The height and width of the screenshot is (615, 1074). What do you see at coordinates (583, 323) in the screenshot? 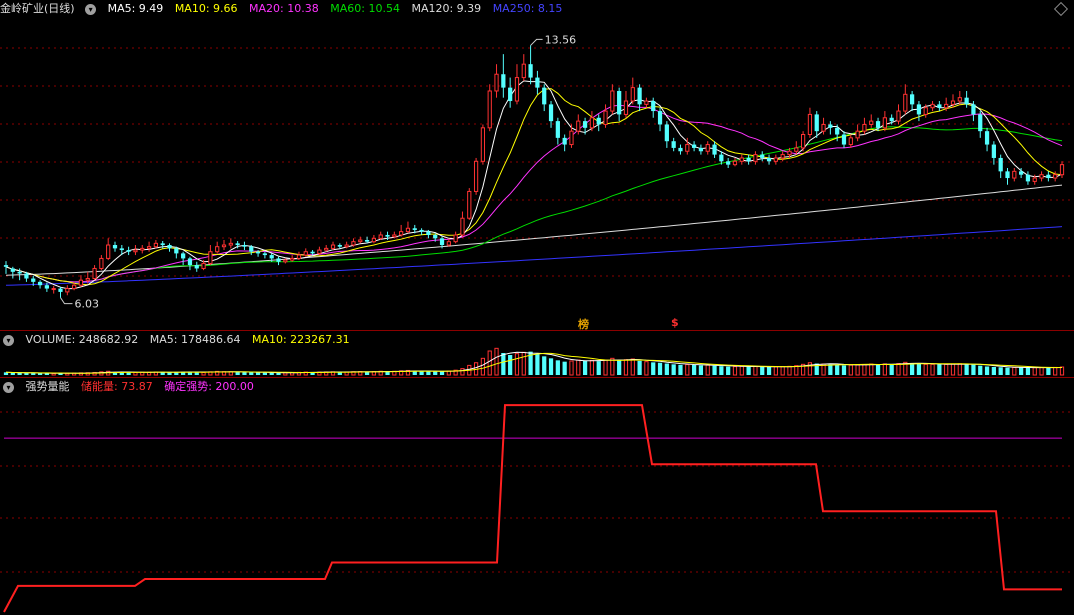
I see `badge-list: 榜` at bounding box center [583, 323].